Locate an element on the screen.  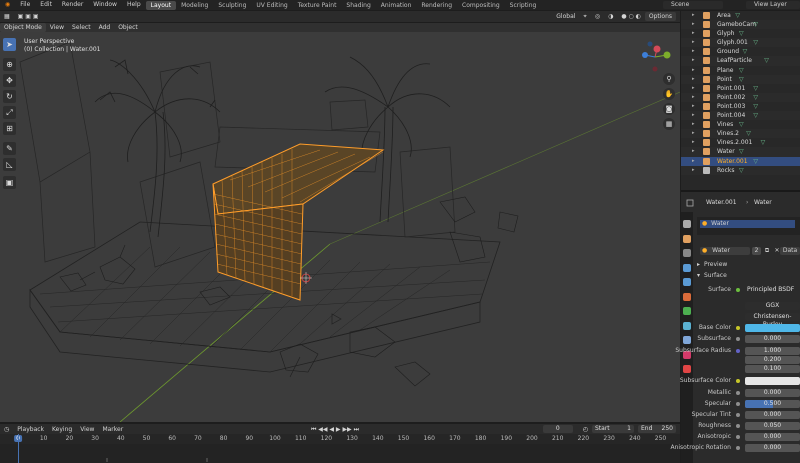
render-tab-icon is located at coordinates (687, 238).